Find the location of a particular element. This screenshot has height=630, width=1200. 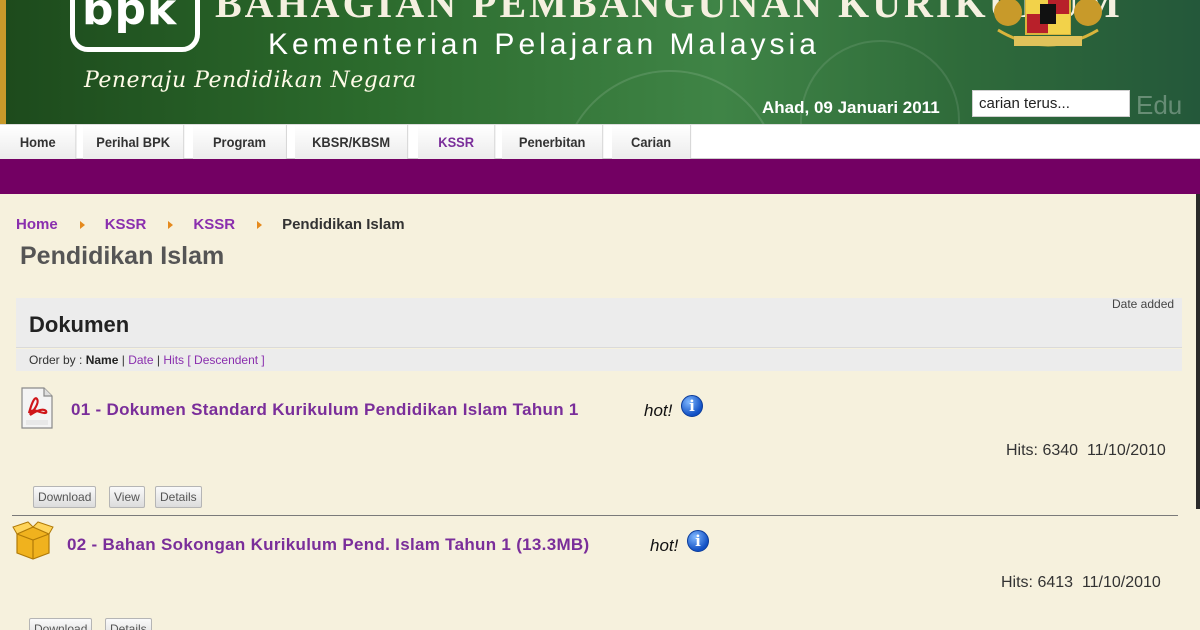

breadcrumb-kssr-sub: KSSR is located at coordinates (214, 224).